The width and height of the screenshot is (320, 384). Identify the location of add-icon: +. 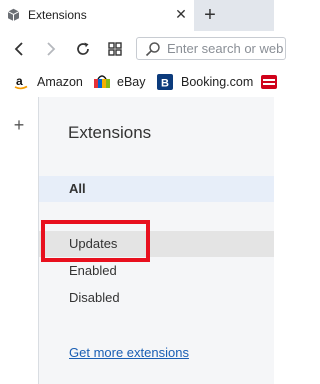
(19, 125).